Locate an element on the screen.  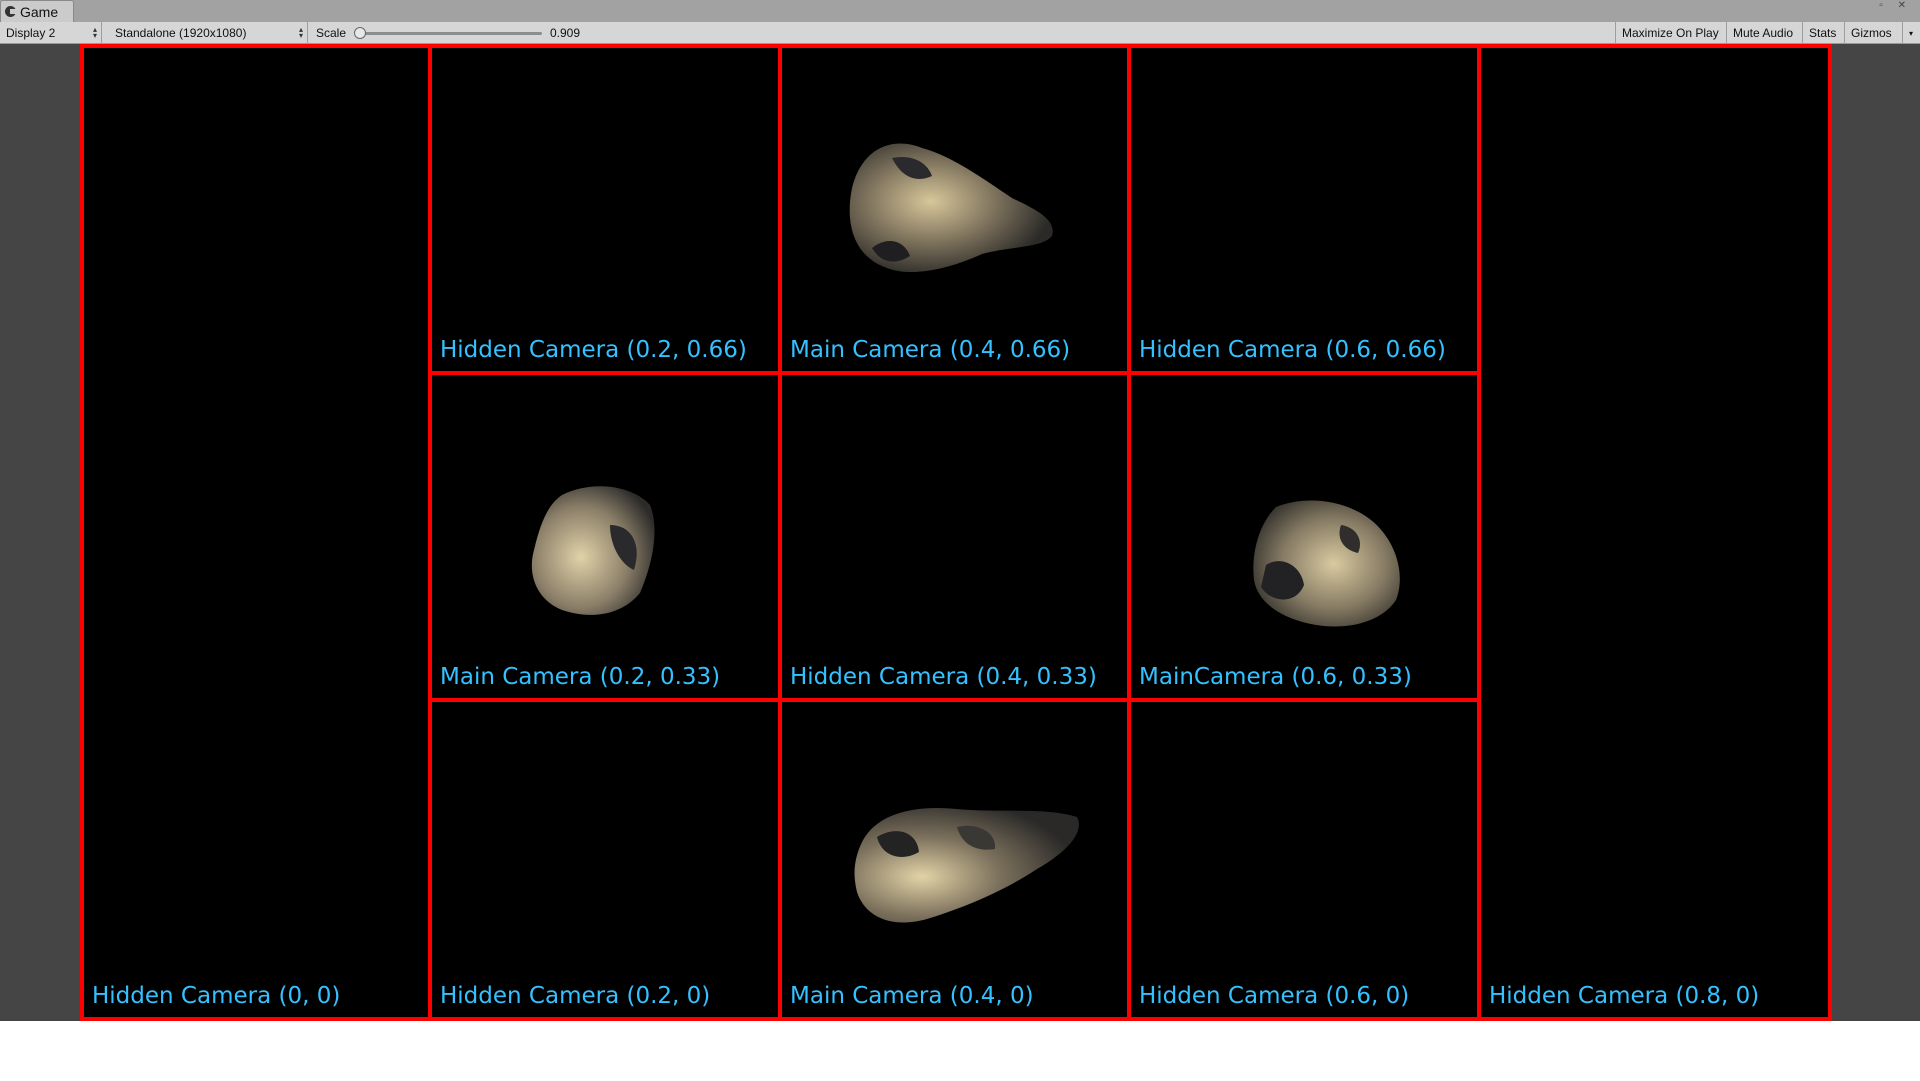
camera-label: MainCamera (0.6, 0.33) is located at coordinates (1275, 677).